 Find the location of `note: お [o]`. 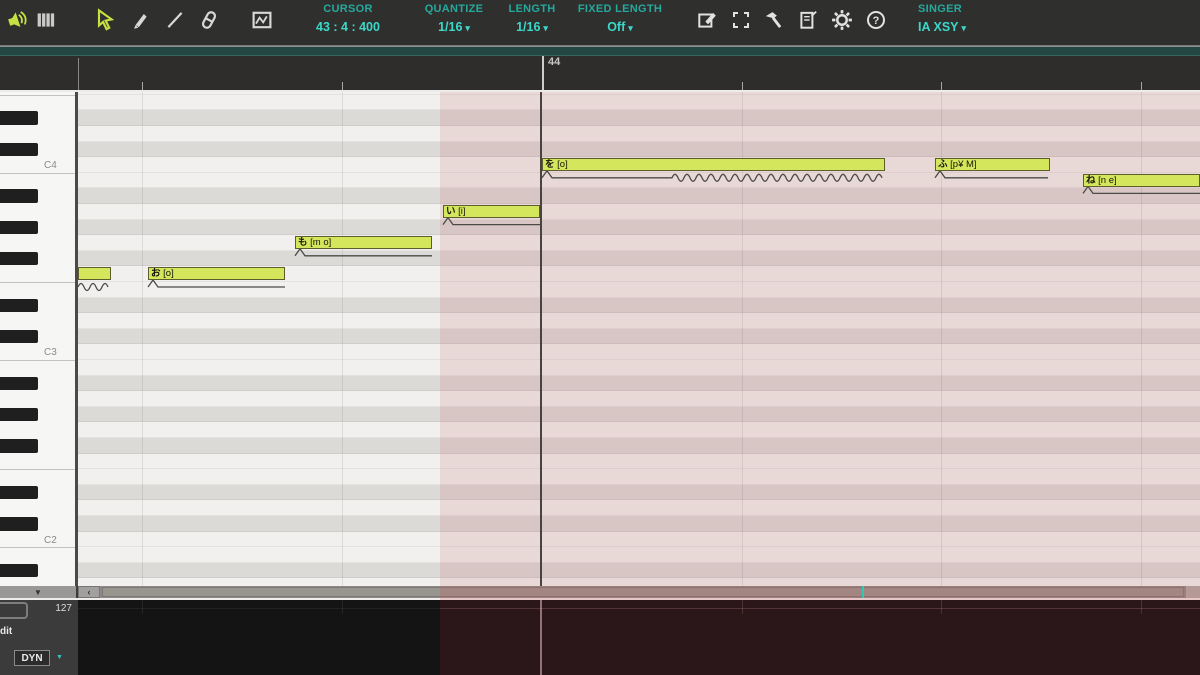

note: お [o] is located at coordinates (216, 274).